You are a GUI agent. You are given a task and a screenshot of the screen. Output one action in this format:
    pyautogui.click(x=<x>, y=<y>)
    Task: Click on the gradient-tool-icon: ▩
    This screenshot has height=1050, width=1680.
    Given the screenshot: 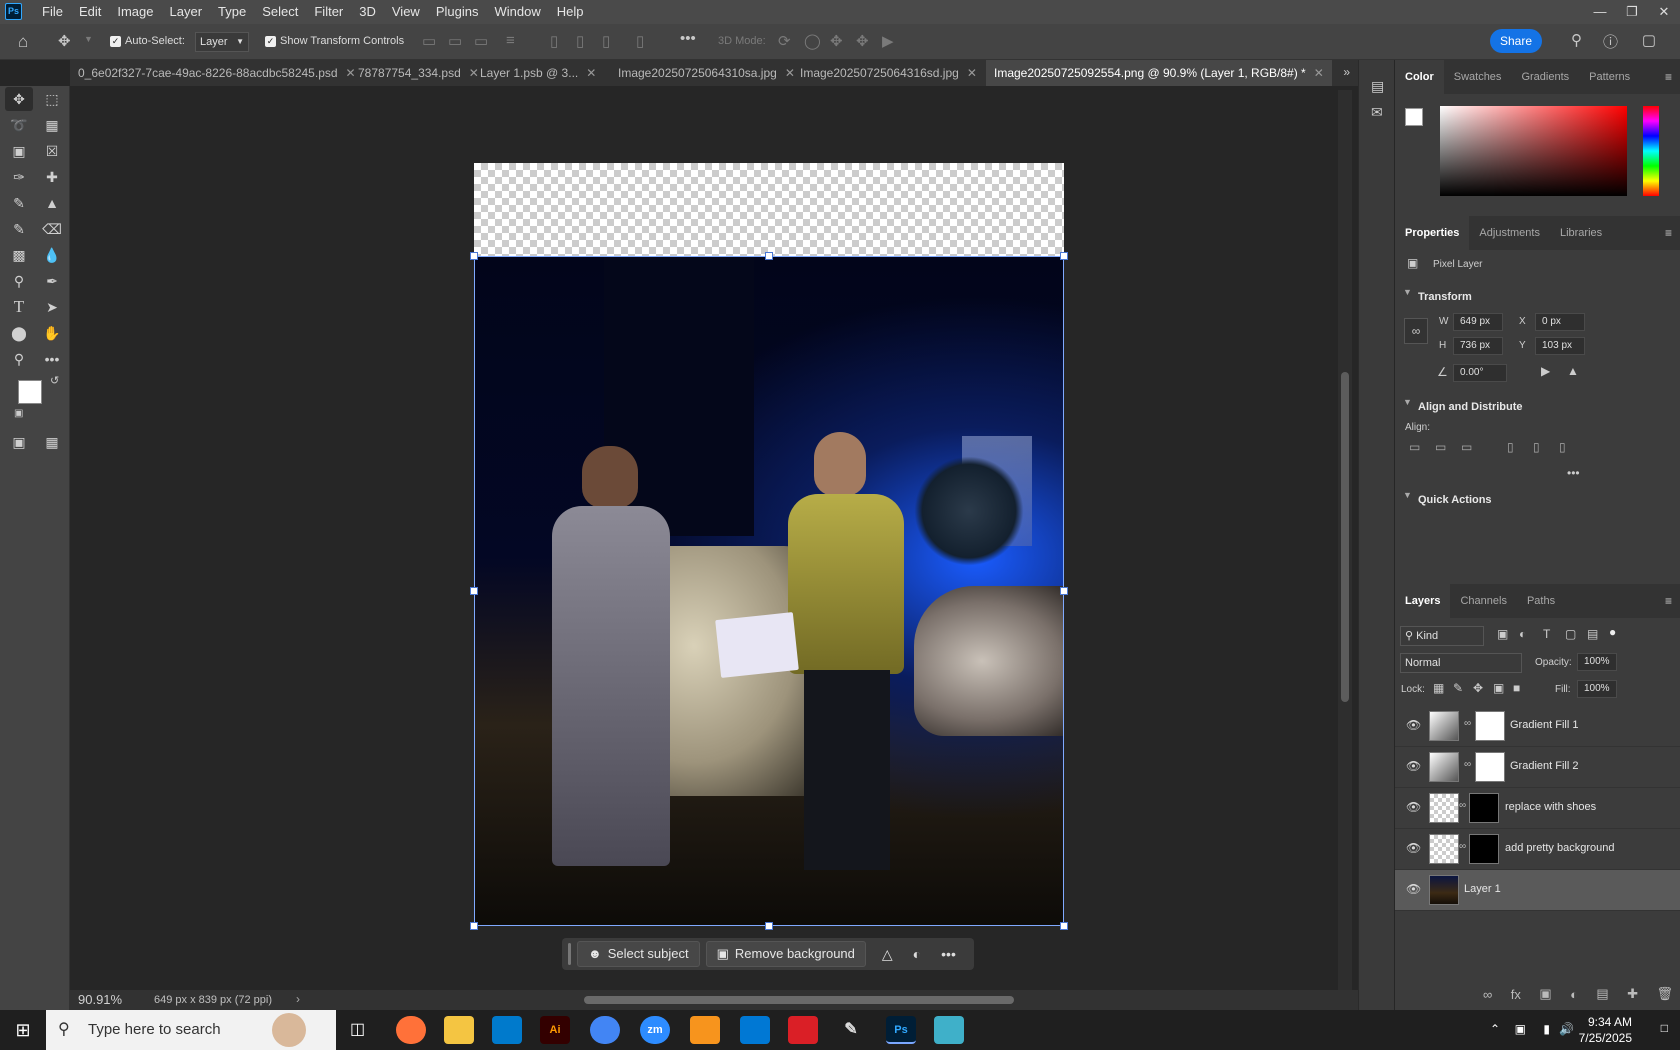 What is the action you would take?
    pyautogui.click(x=19, y=255)
    